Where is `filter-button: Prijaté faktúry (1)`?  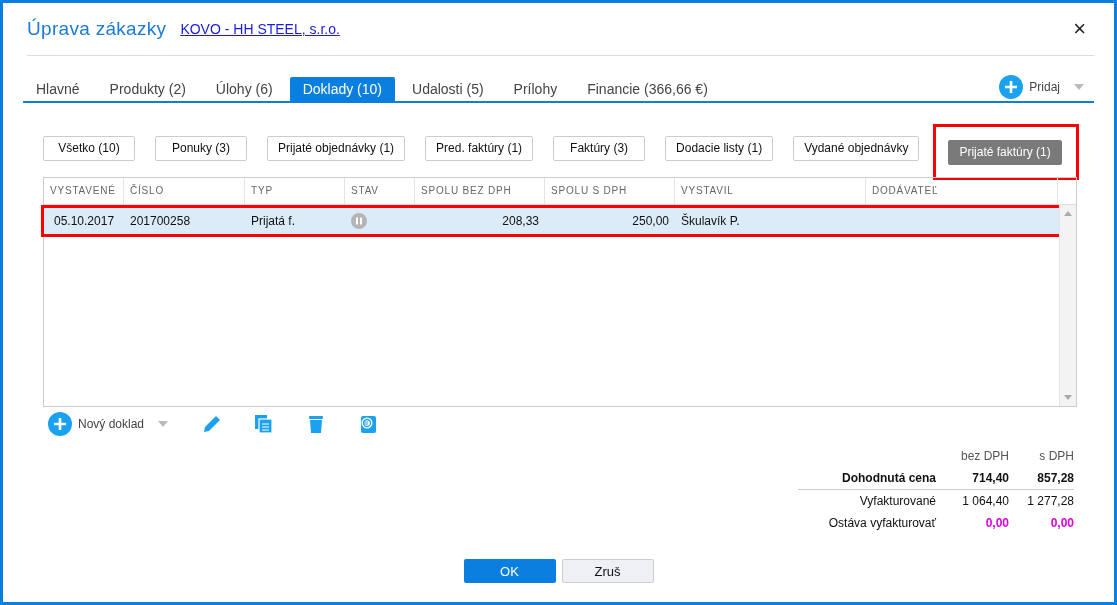
filter-button: Prijaté faktúry (1) is located at coordinates (1005, 152).